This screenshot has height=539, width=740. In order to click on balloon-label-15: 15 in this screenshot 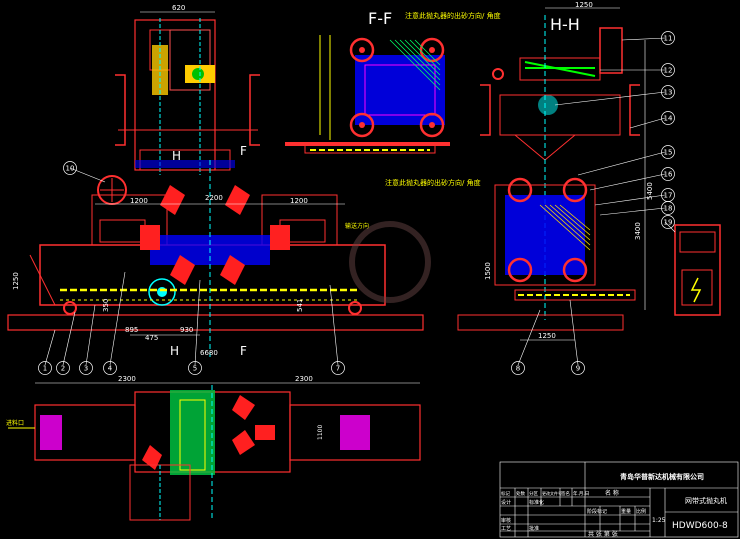, I will do `click(668, 153)`.